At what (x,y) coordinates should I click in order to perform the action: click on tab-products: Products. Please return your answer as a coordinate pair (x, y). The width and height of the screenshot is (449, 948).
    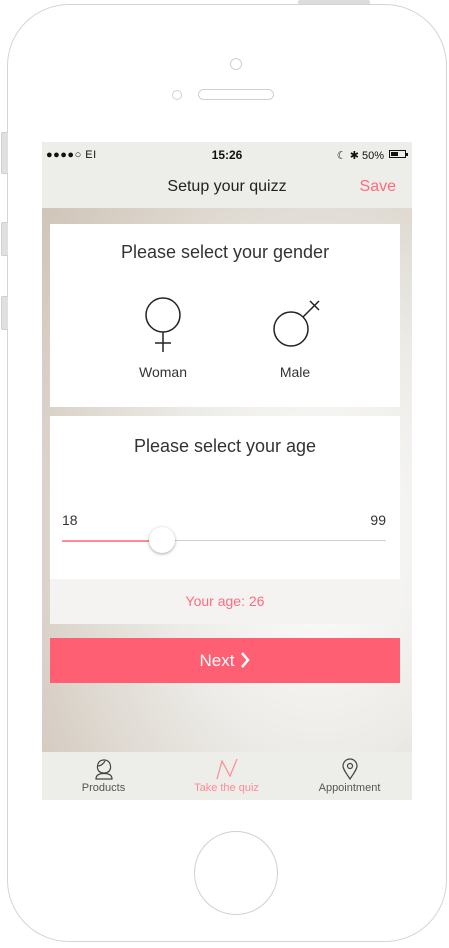
    Looking at the image, I should click on (103, 776).